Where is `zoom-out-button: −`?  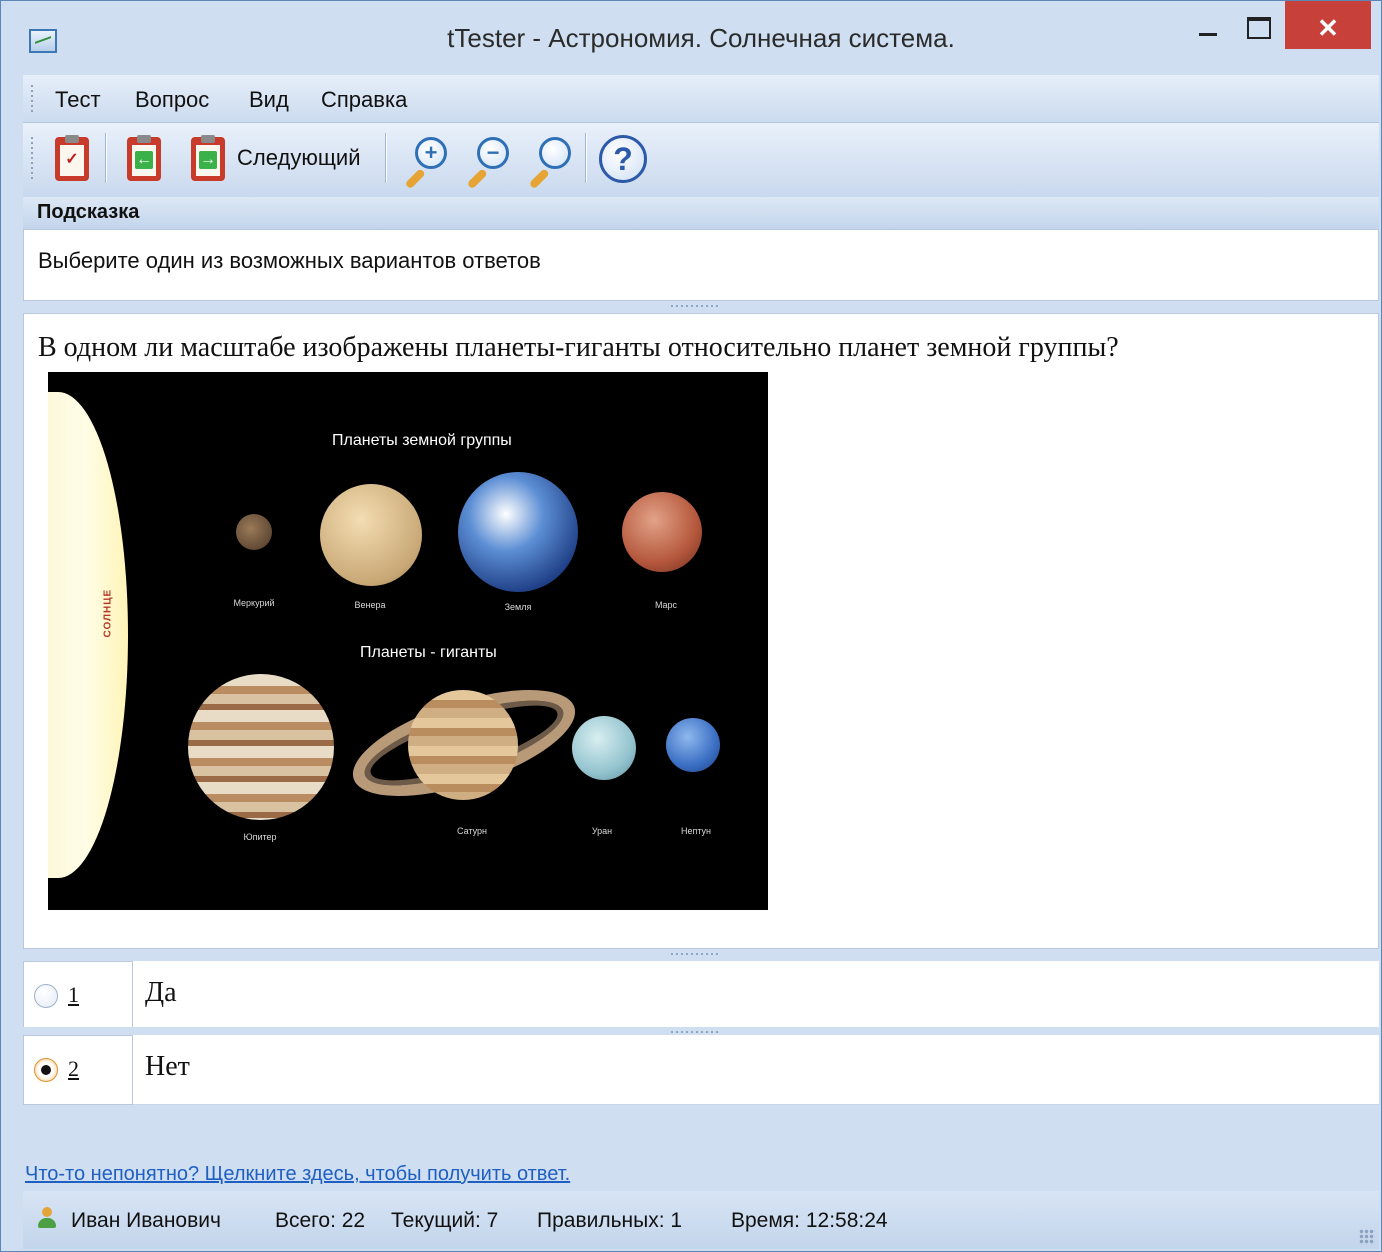
zoom-out-button: − is located at coordinates (487, 162).